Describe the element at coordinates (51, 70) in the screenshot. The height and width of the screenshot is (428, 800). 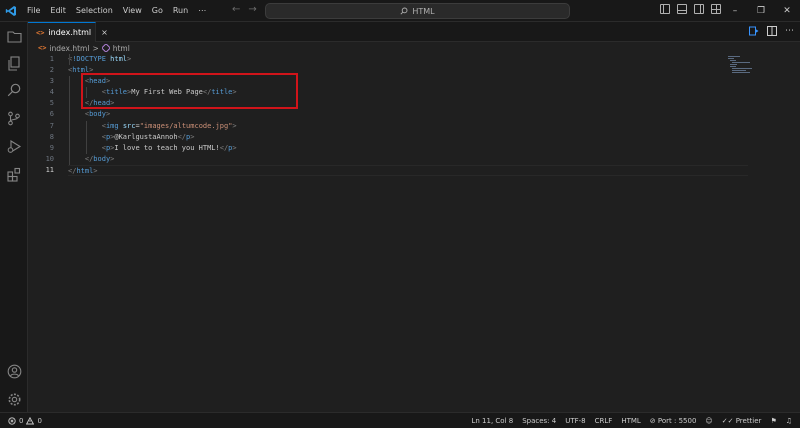
I see `line-number: 2` at that location.